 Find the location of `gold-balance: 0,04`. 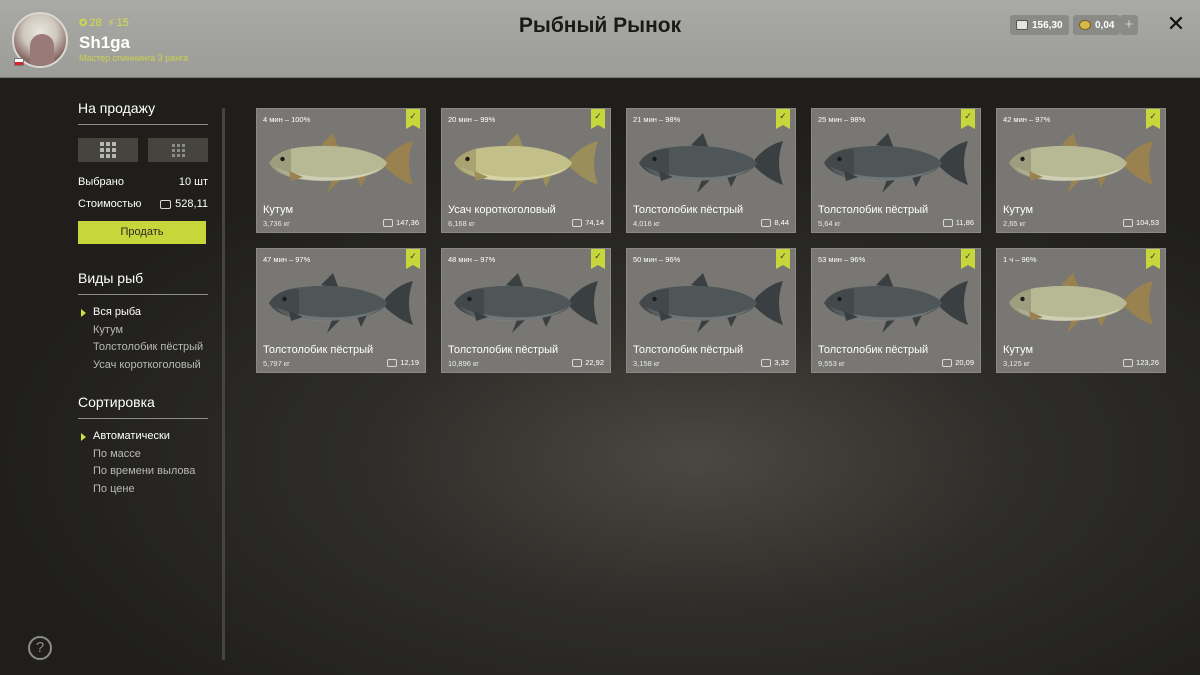

gold-balance: 0,04 is located at coordinates (1097, 25).